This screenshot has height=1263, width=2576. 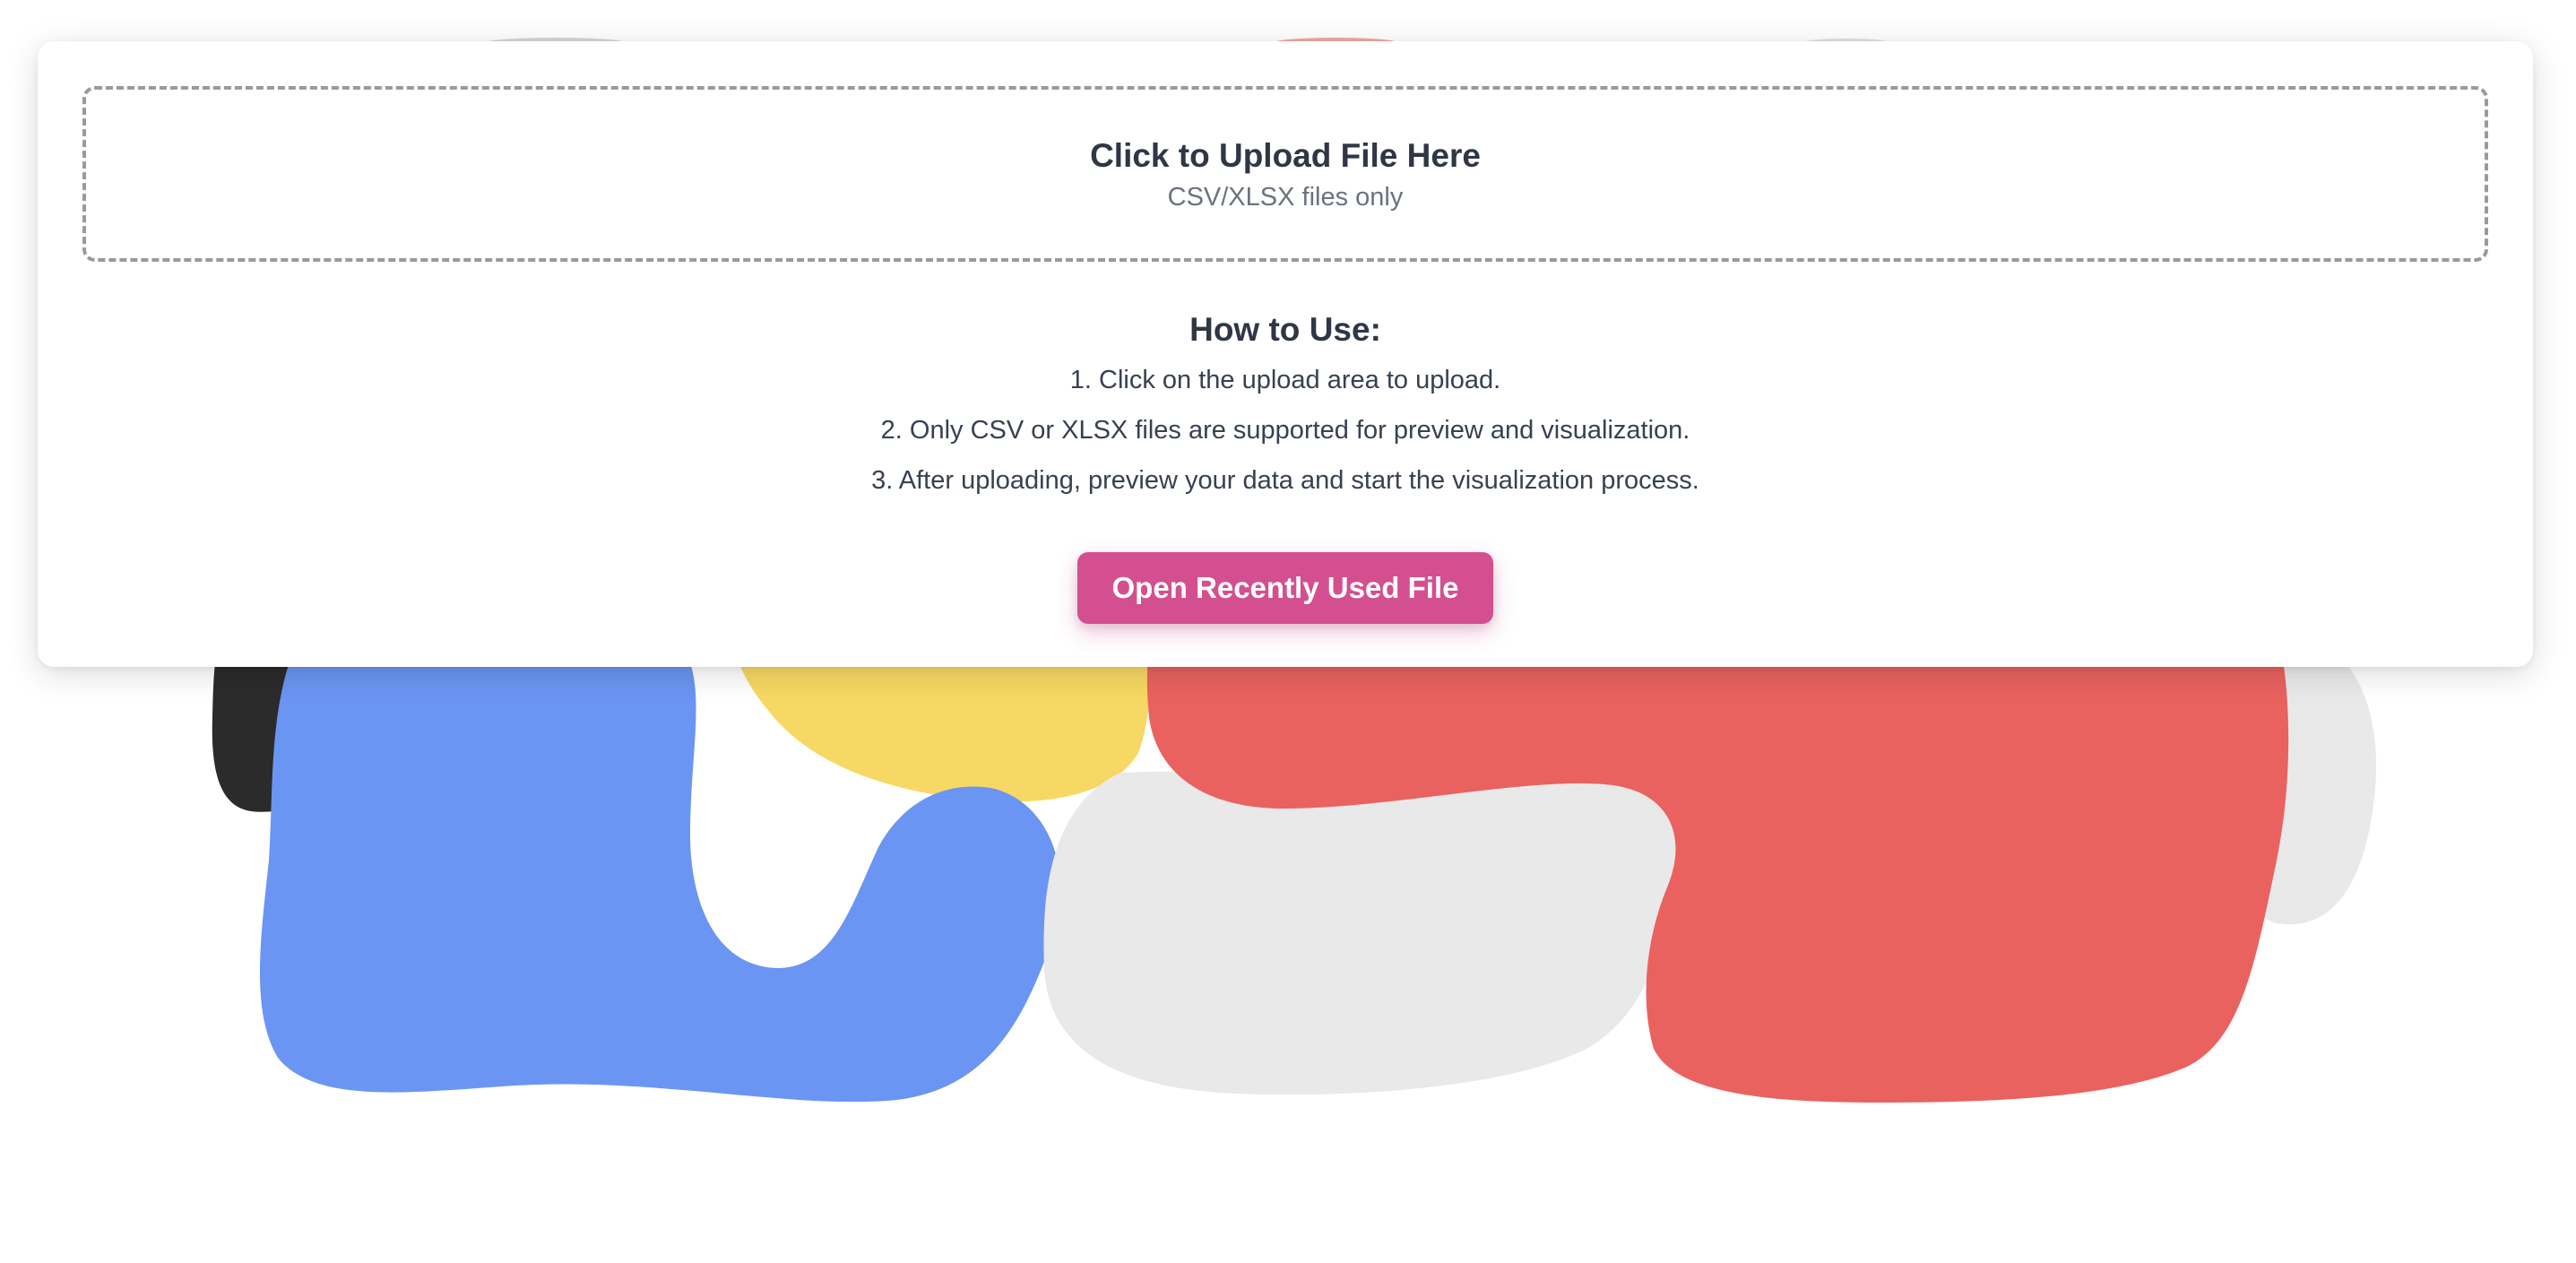 I want to click on how-to-use-title: How to Use:, so click(x=1285, y=329).